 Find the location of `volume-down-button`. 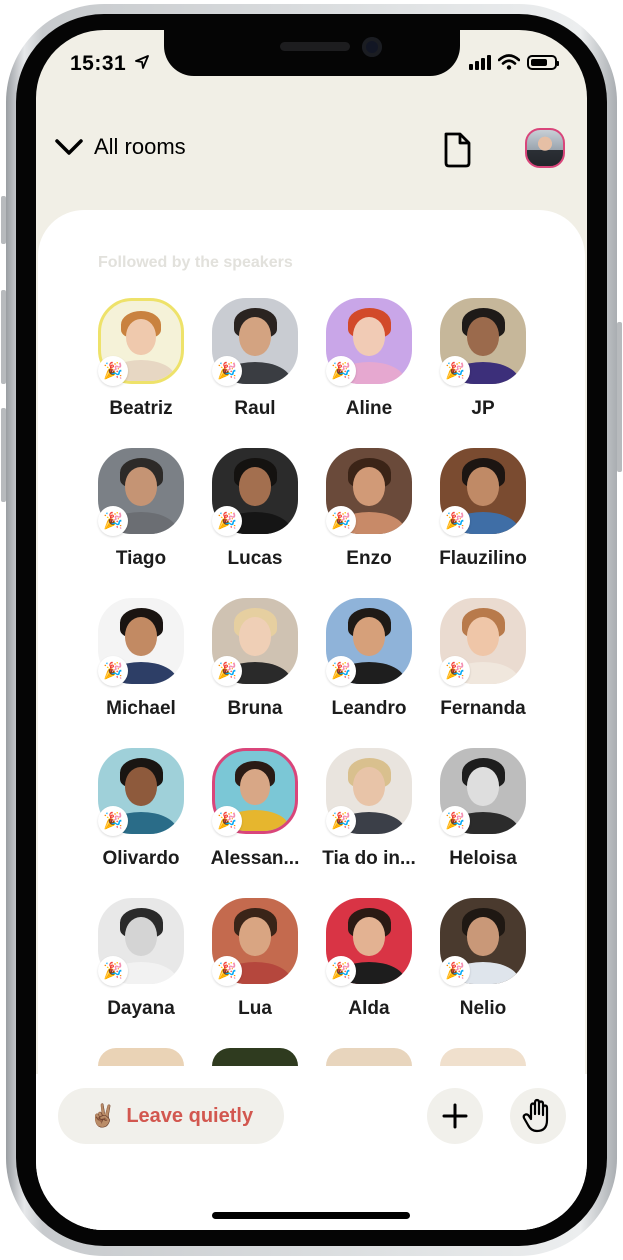

volume-down-button is located at coordinates (3, 455).